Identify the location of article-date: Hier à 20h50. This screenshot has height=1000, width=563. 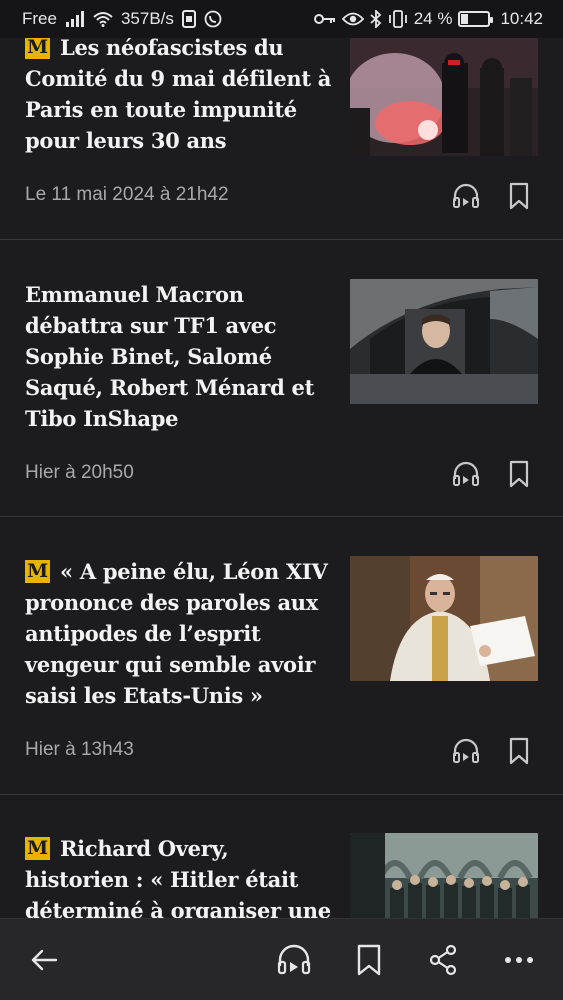
(79, 472).